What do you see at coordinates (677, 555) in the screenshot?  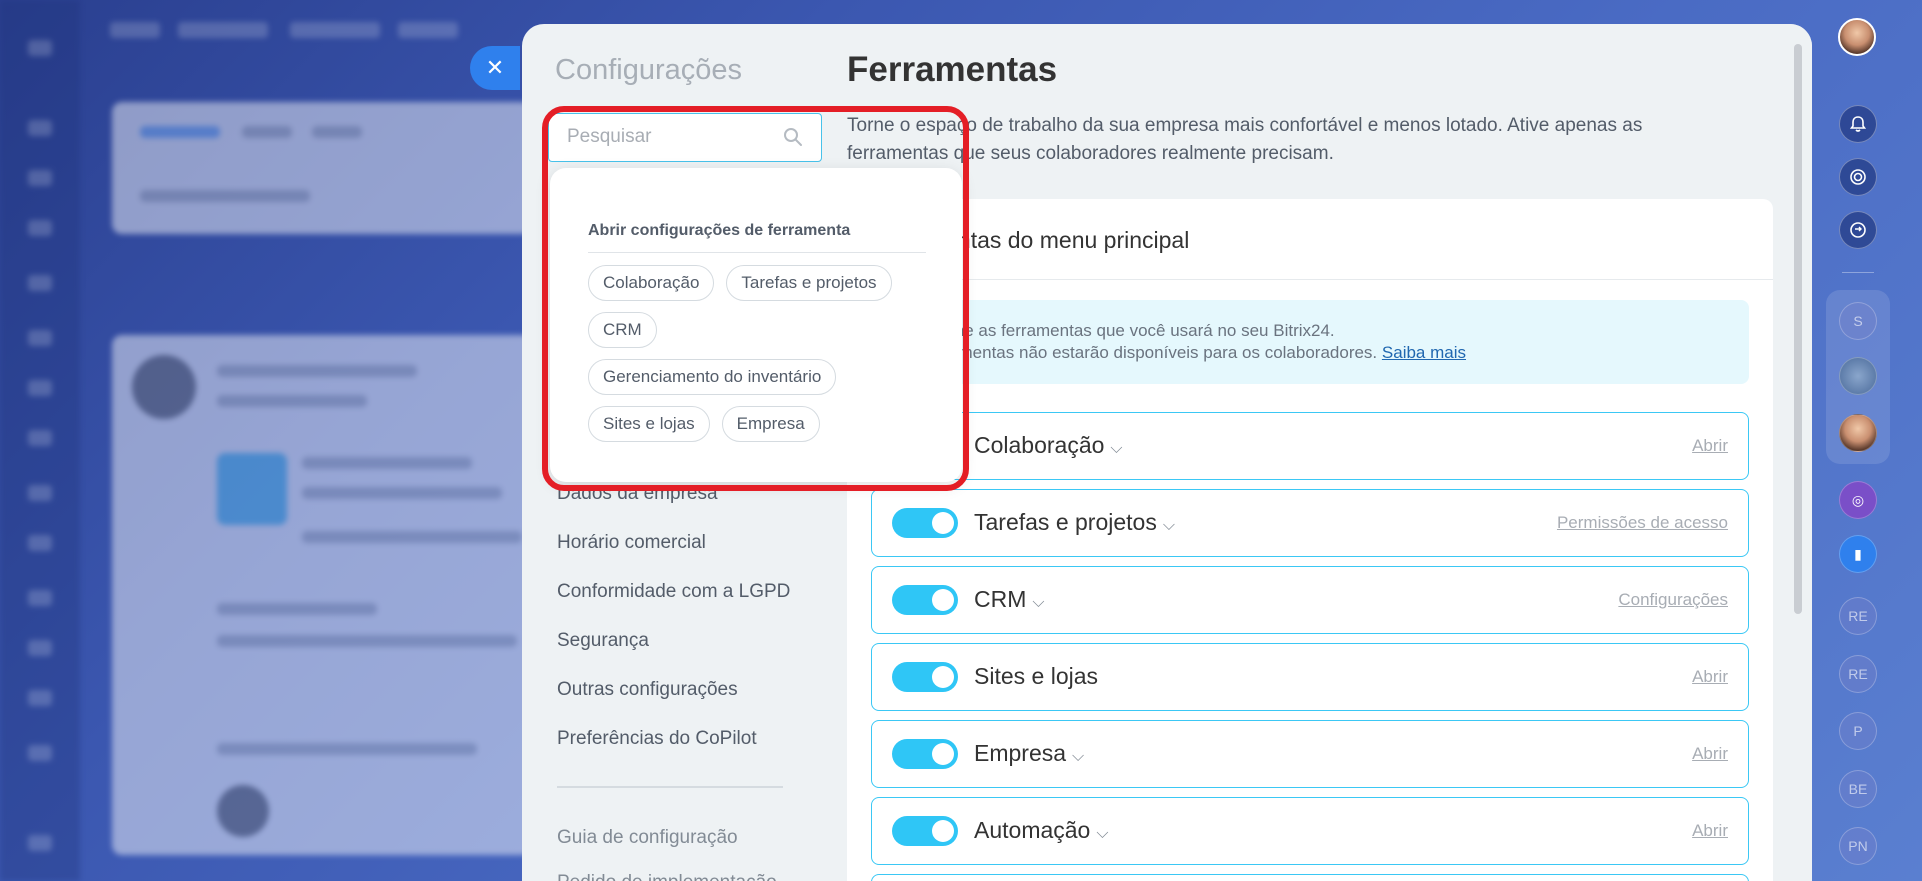 I see `sidebar-item-business-hours: Horário comercial` at bounding box center [677, 555].